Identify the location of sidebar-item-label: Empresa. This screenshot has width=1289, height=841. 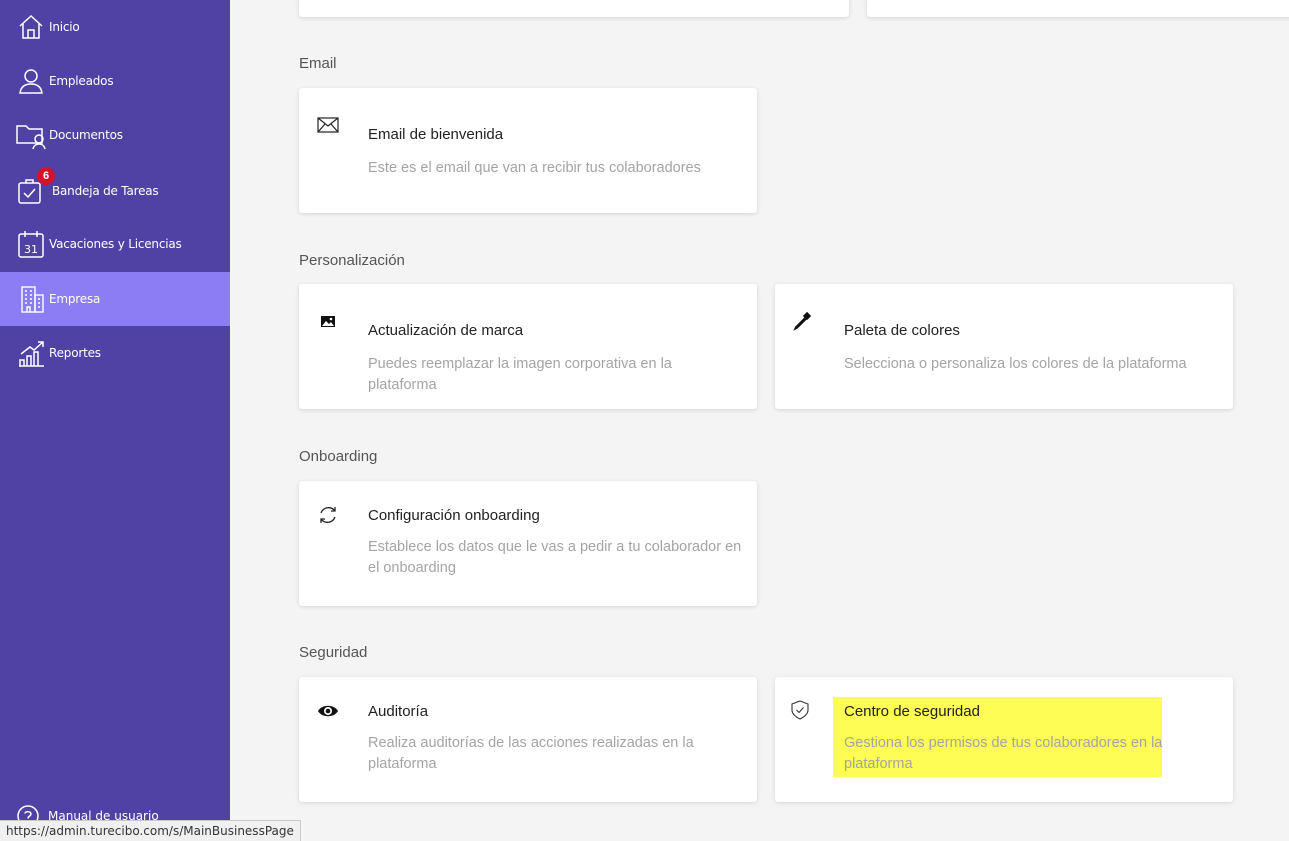
(75, 299).